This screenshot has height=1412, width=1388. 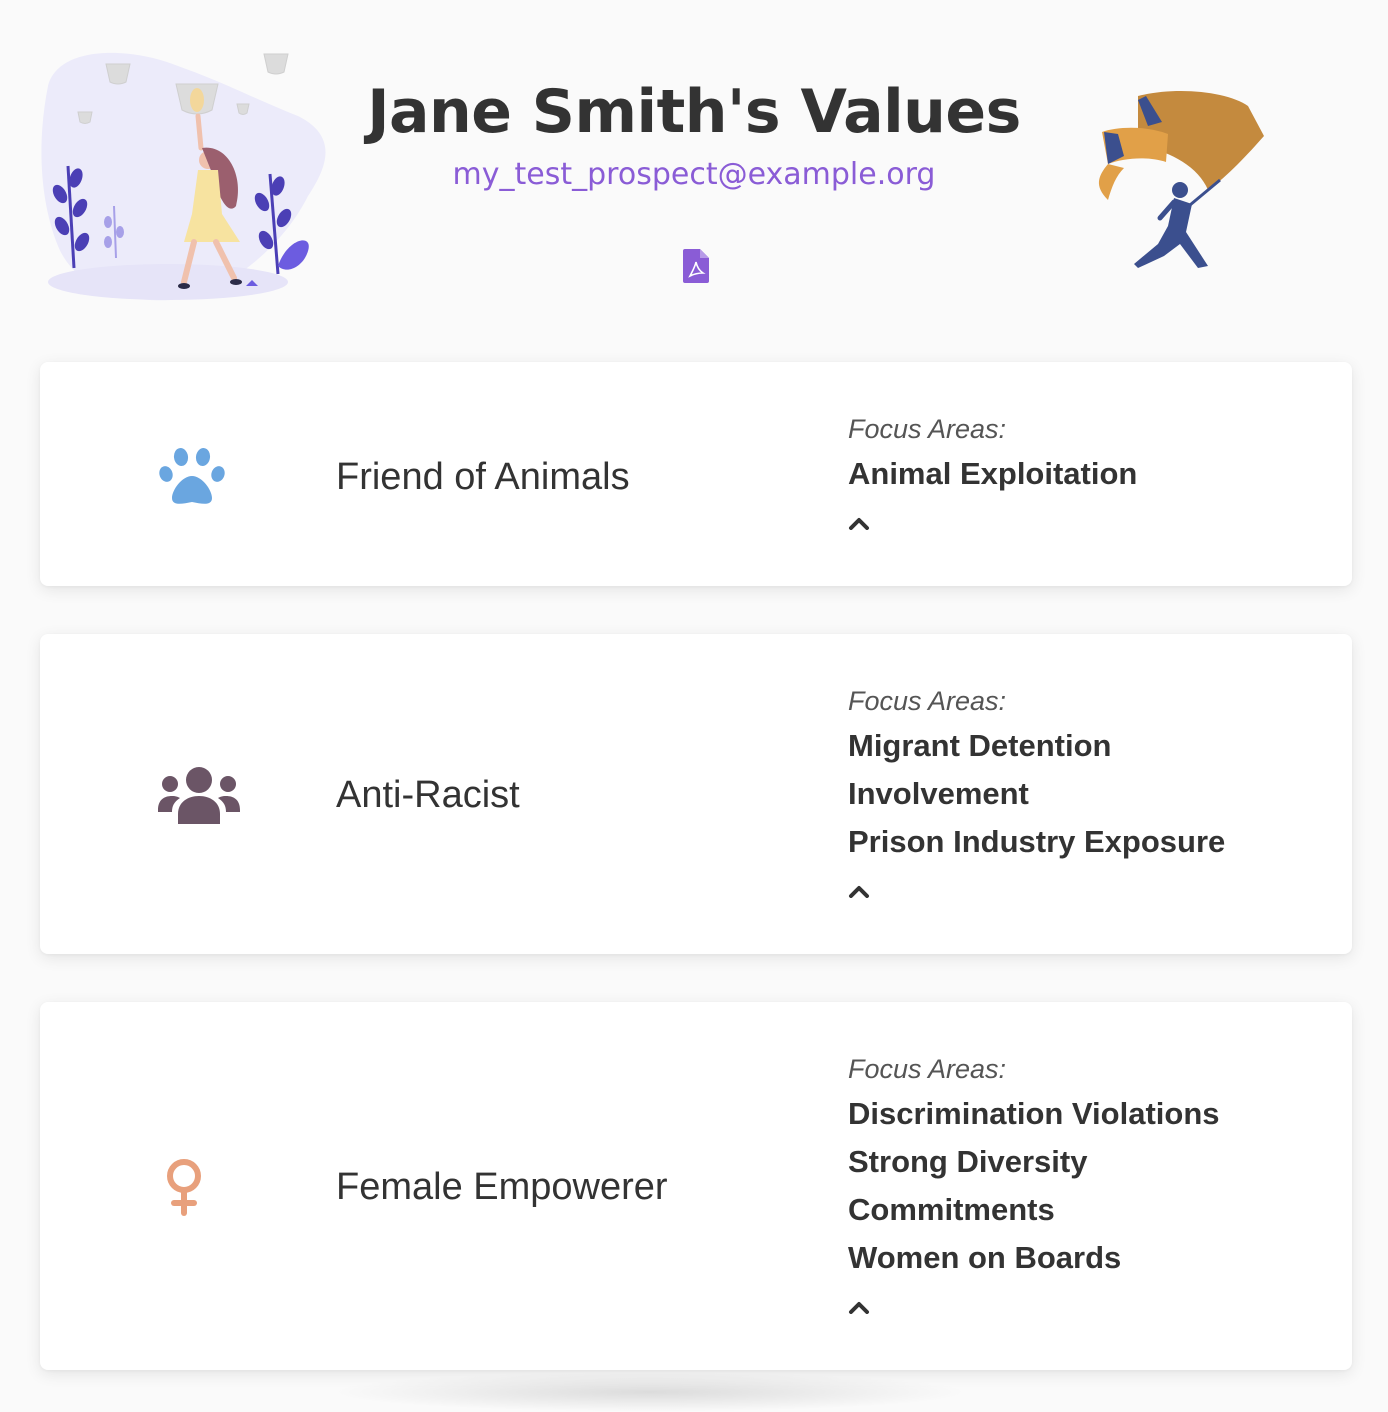 What do you see at coordinates (938, 793) in the screenshot?
I see `focus-area-item: Involvement` at bounding box center [938, 793].